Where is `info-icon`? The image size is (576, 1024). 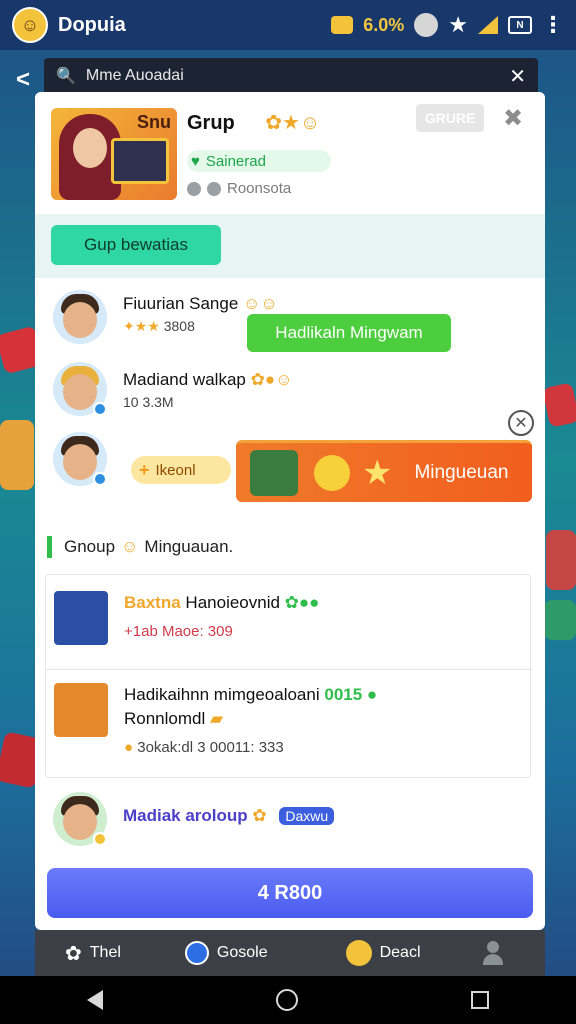
info-icon is located at coordinates (194, 189).